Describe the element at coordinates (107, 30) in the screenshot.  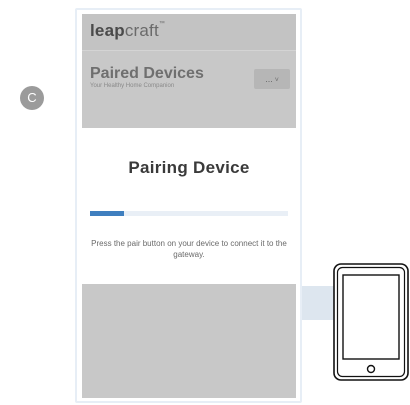
I see `brand-logo-bold: leap` at that location.